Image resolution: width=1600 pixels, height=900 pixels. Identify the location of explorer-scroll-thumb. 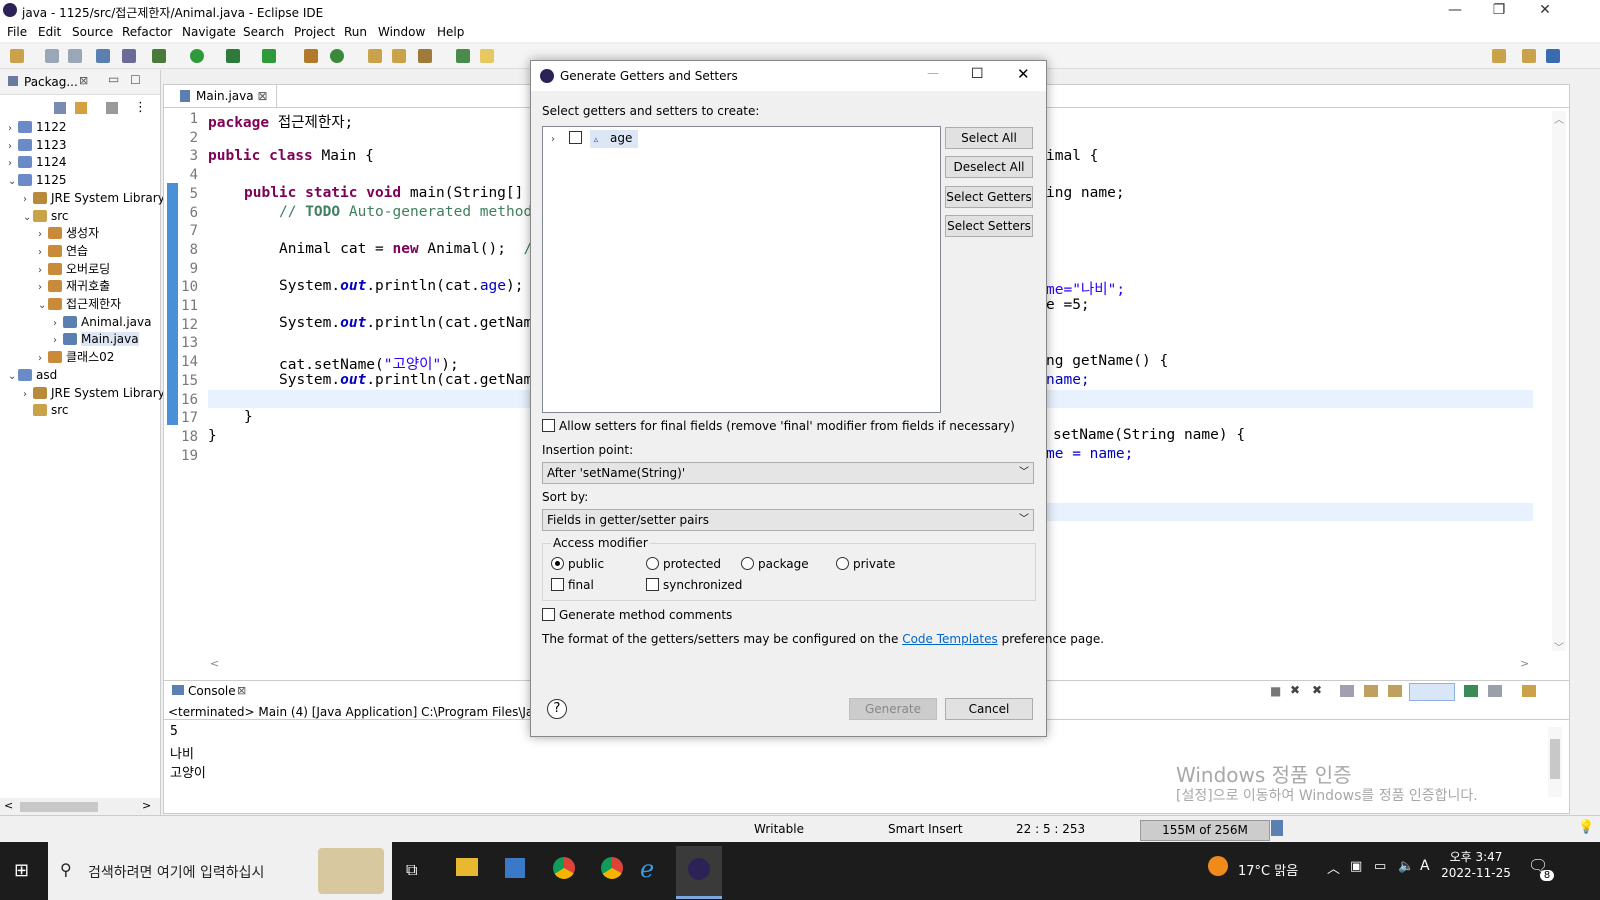
(59, 807).